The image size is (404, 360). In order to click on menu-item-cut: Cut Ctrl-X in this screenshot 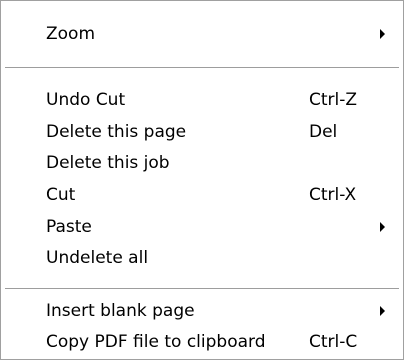, I will do `click(202, 195)`.